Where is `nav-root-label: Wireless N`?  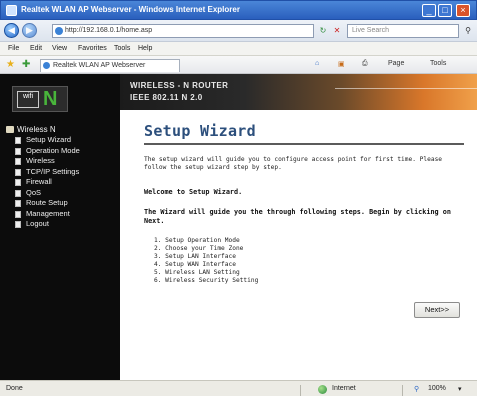 nav-root-label: Wireless N is located at coordinates (36, 129).